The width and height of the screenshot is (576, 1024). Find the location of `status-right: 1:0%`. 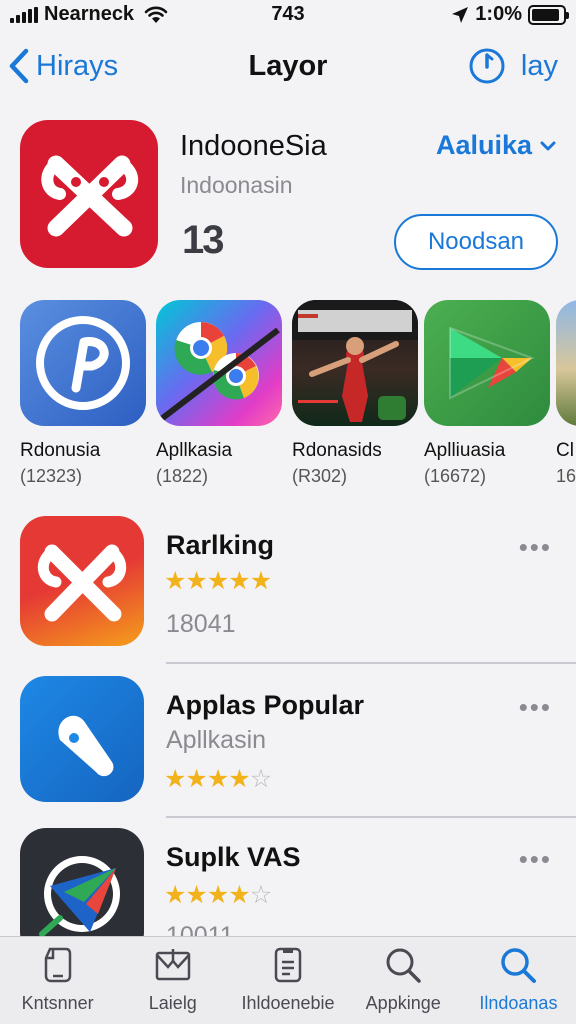

status-right: 1:0% is located at coordinates (510, 14).